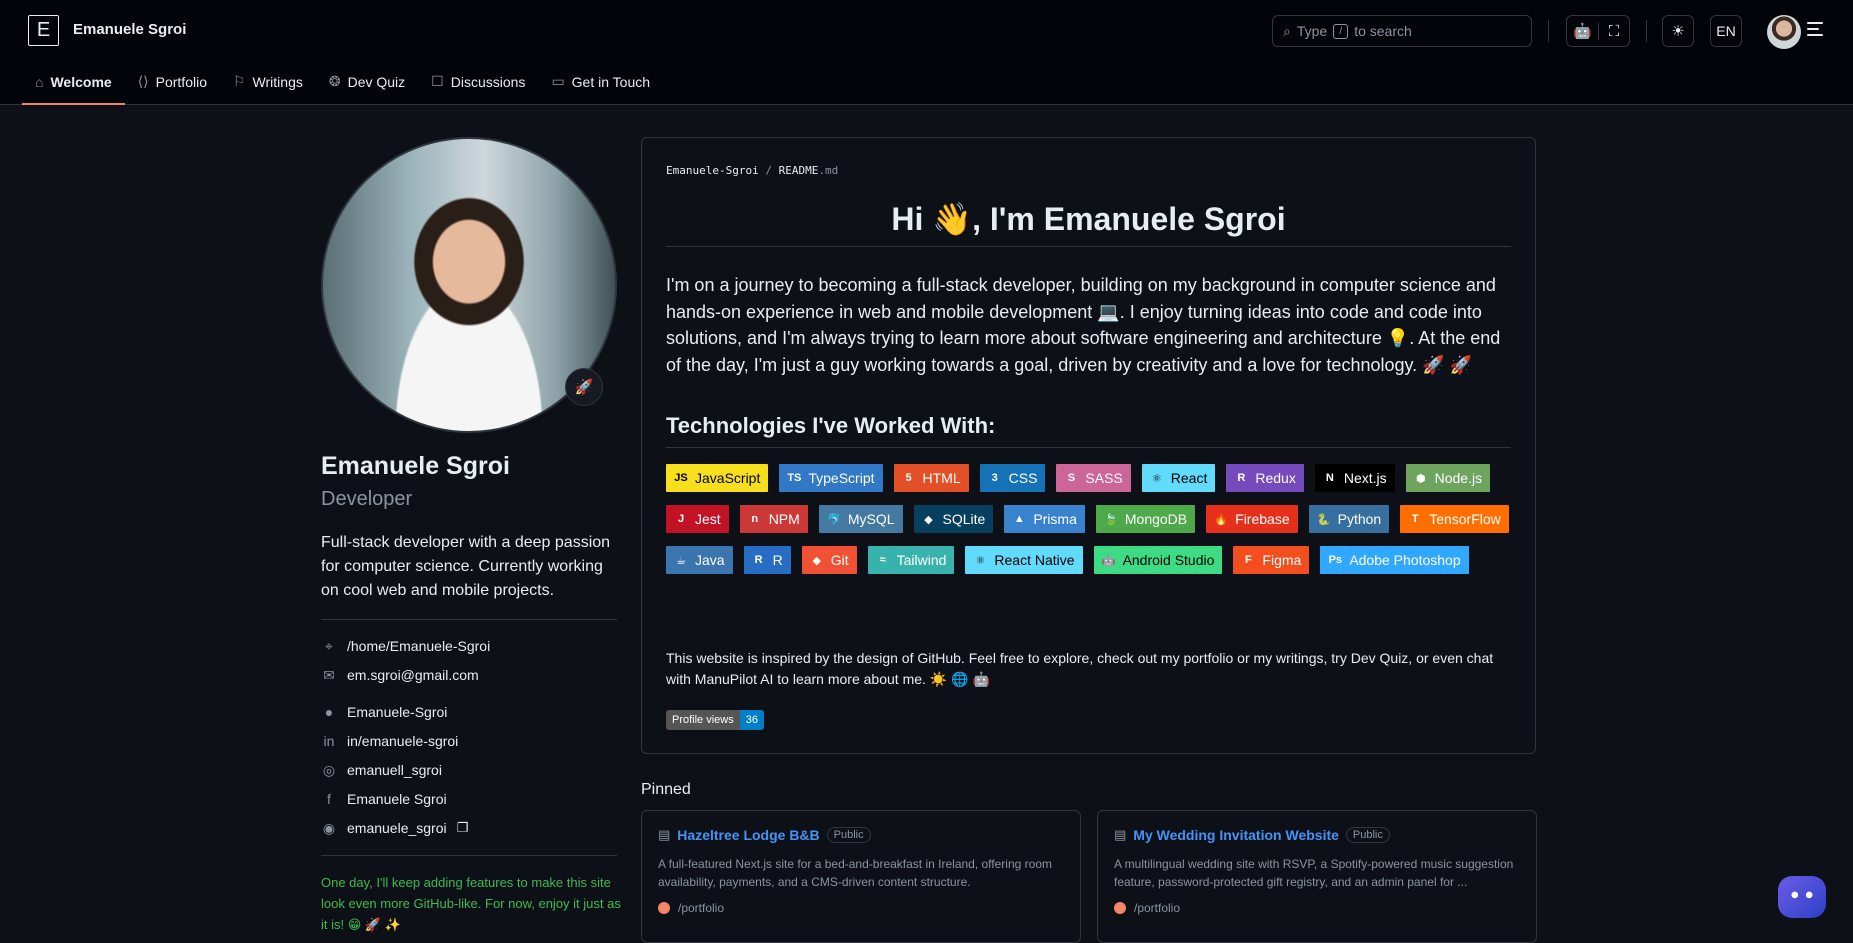  I want to click on tech-badge-label: TensorFlow, so click(1465, 519).